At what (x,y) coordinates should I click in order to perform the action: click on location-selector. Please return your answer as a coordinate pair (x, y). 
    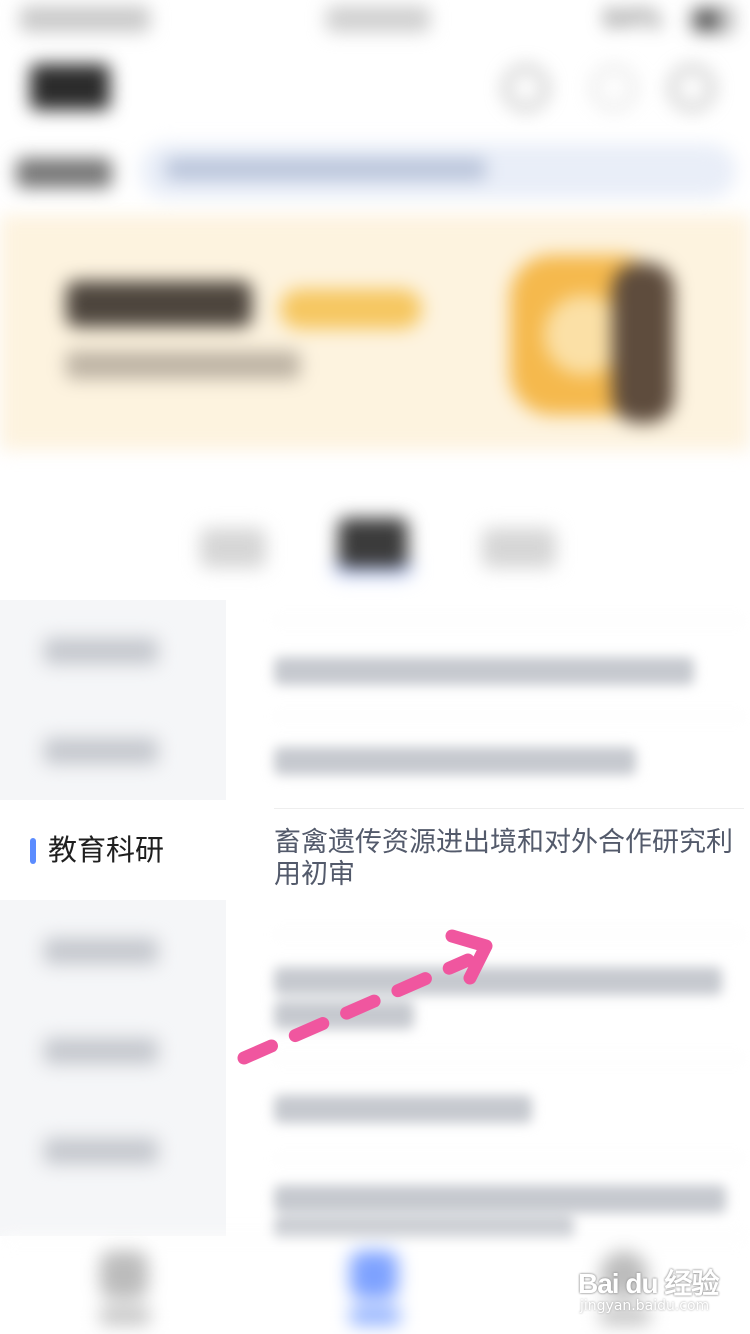
    Looking at the image, I should click on (64, 173).